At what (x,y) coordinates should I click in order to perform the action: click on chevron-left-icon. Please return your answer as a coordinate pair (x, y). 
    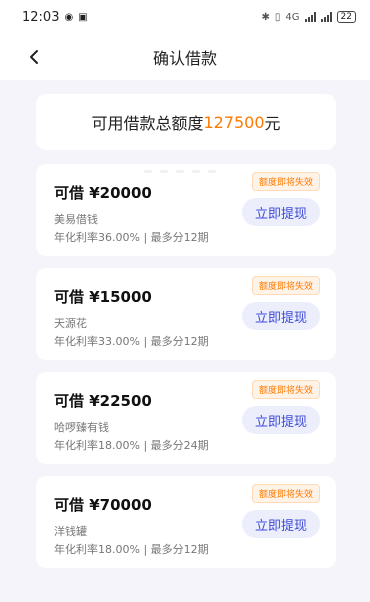
    Looking at the image, I should click on (34, 57).